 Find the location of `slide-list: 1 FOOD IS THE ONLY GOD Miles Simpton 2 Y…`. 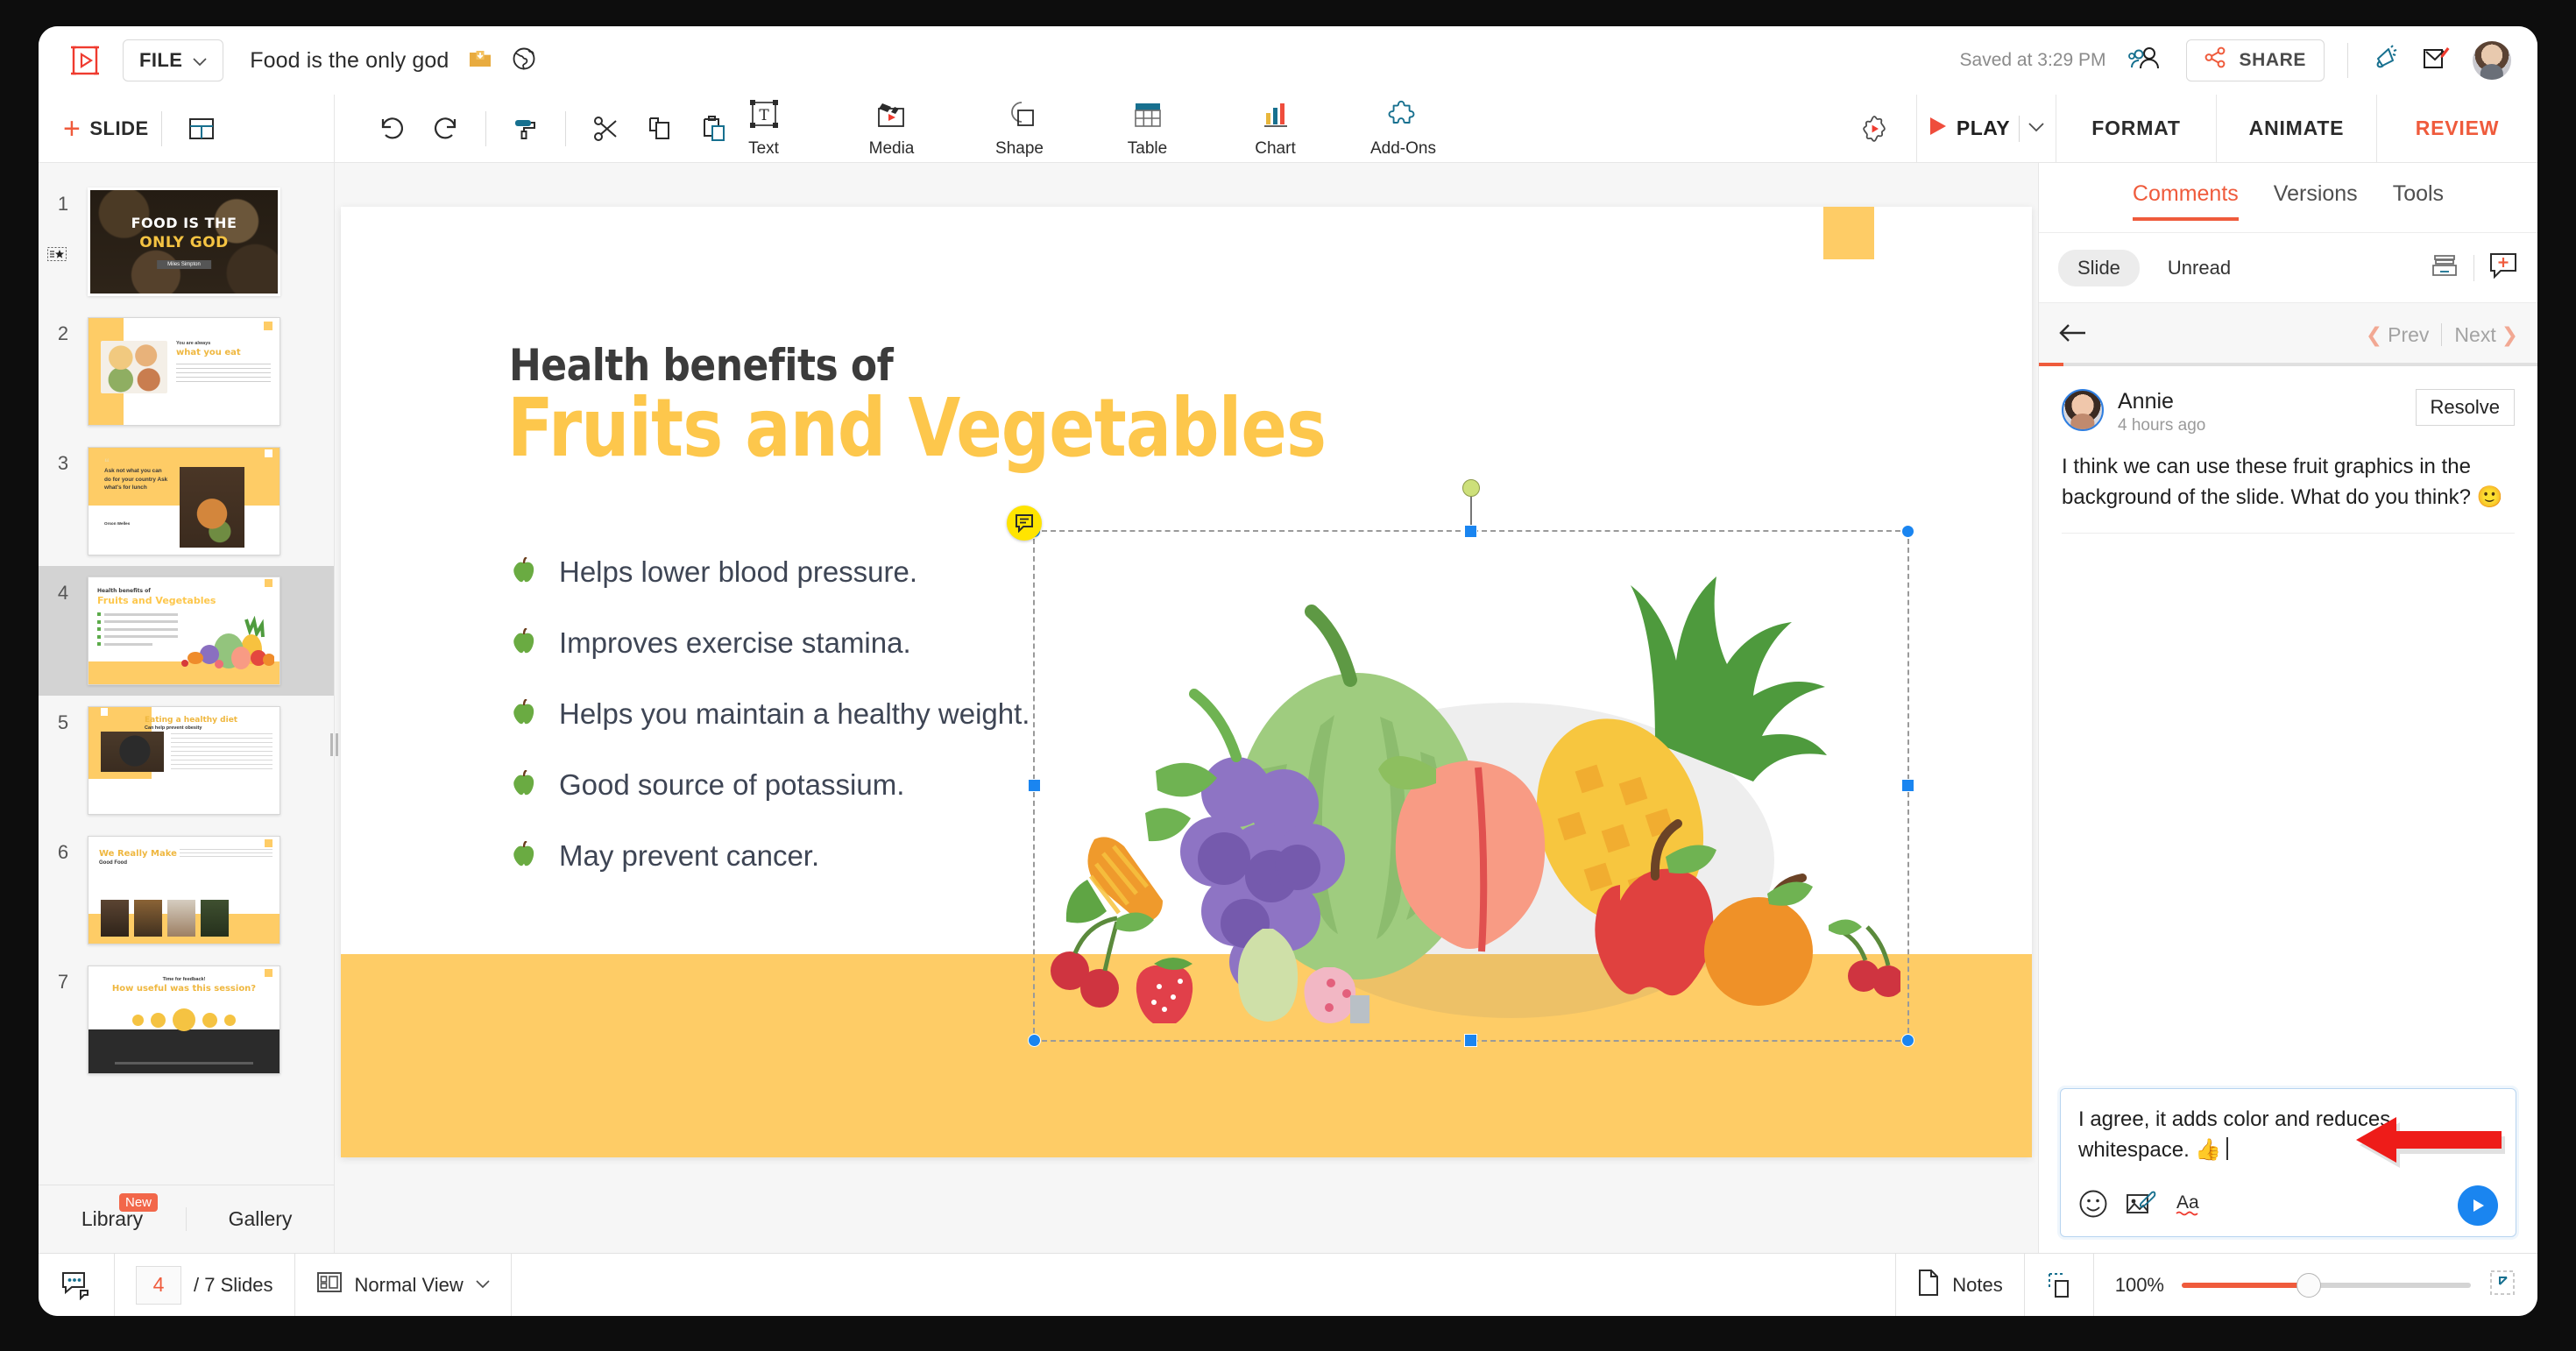

slide-list: 1 FOOD IS THE ONLY GOD Miles Simpton 2 Y… is located at coordinates (186, 674).